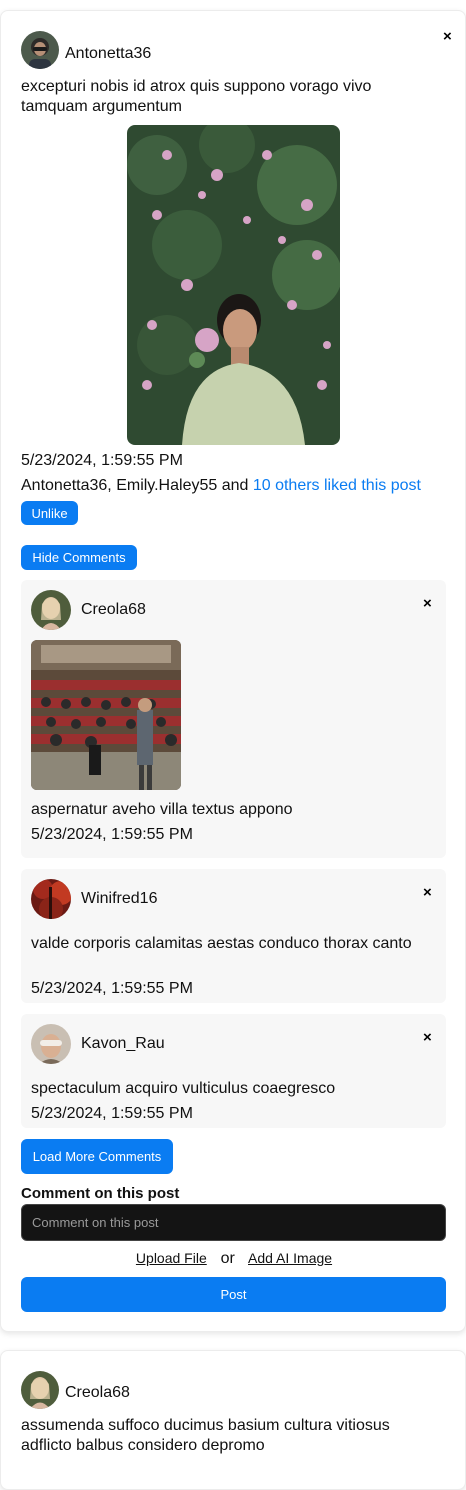 This screenshot has width=466, height=1490. I want to click on attachment-options: Upload File or Add AI Image, so click(233, 1259).